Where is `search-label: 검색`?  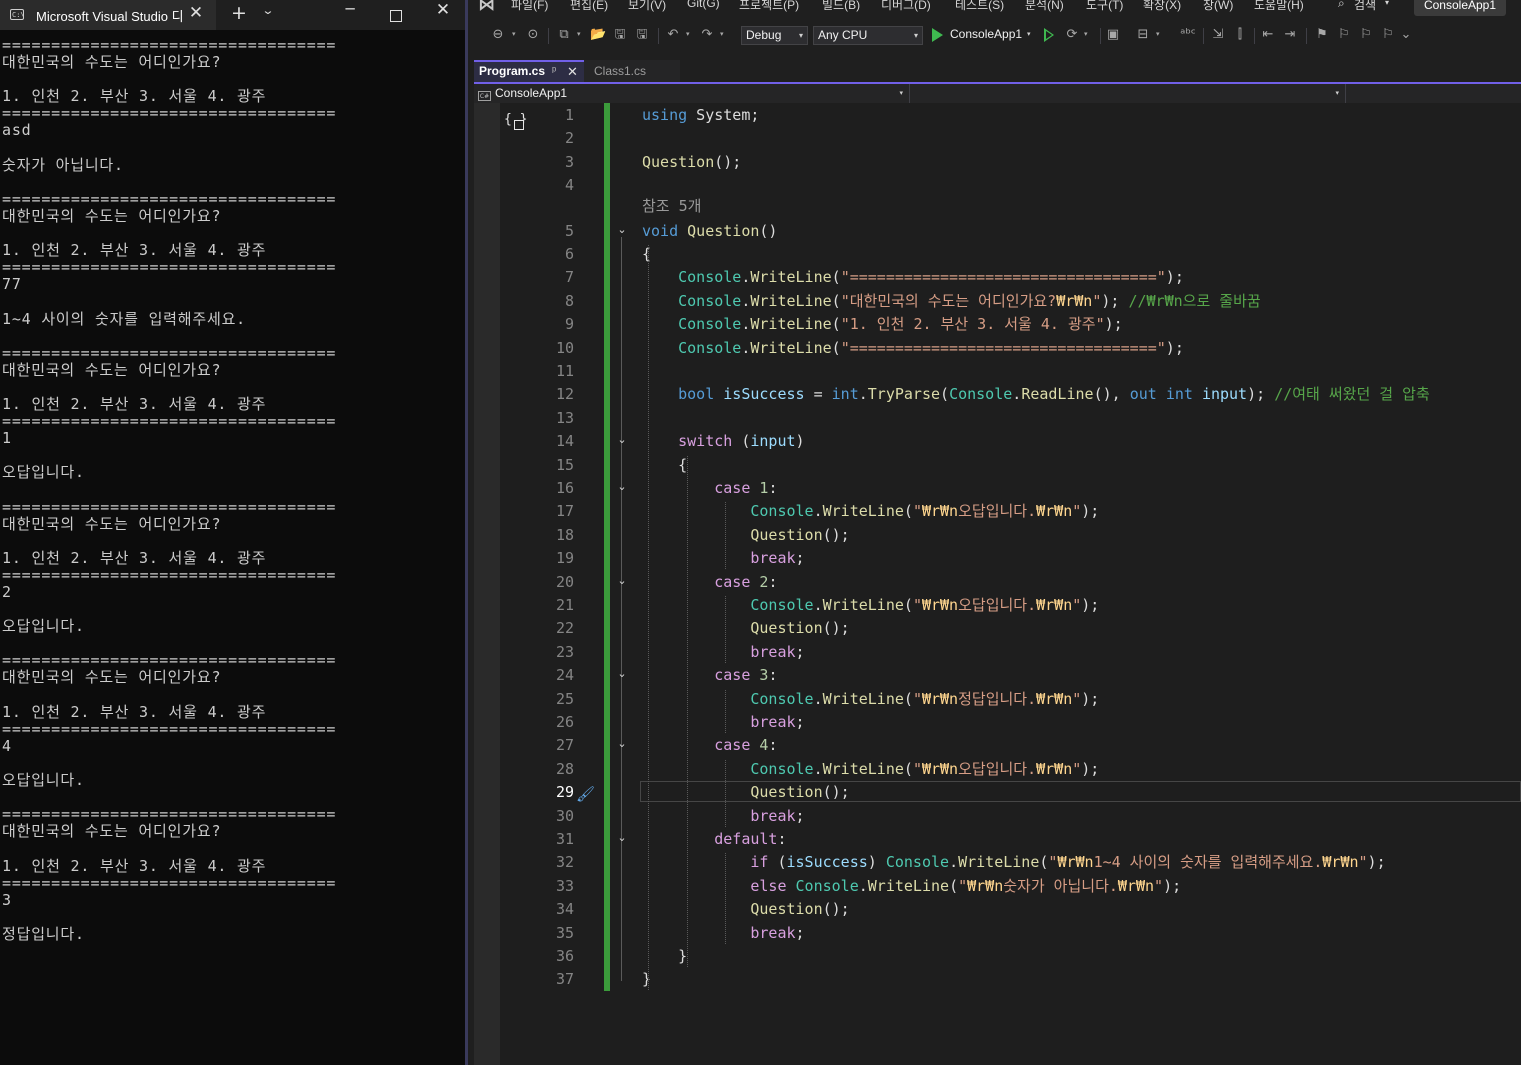 search-label: 검색 is located at coordinates (1365, 6).